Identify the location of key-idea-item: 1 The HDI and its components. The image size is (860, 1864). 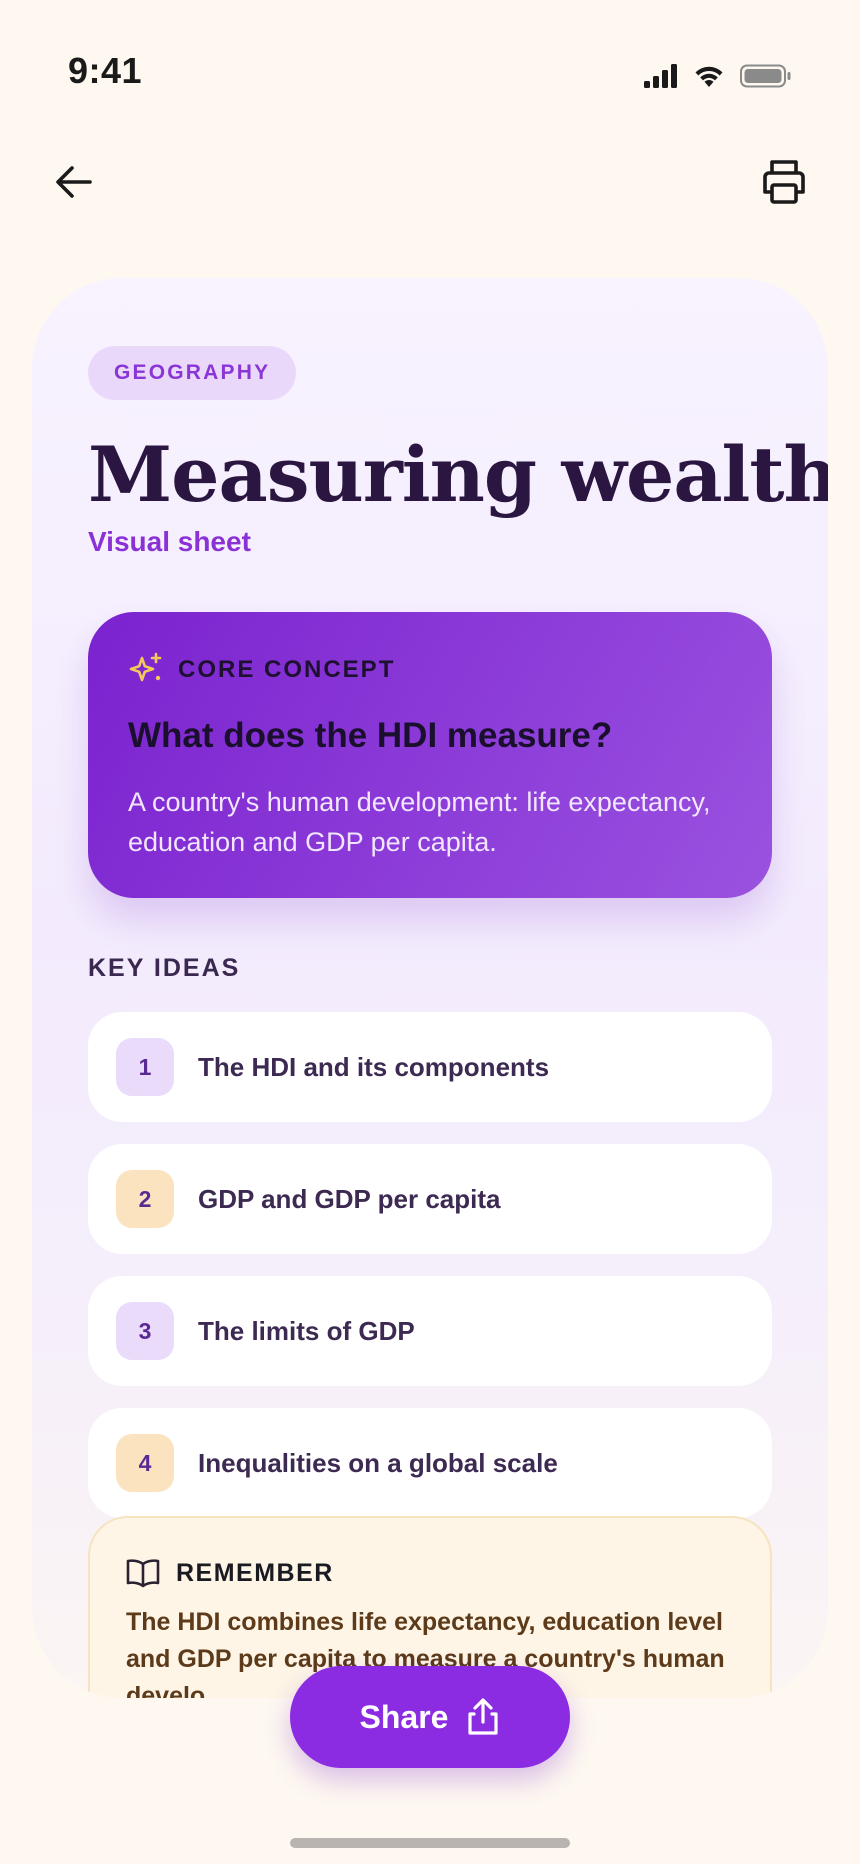
(430, 1067).